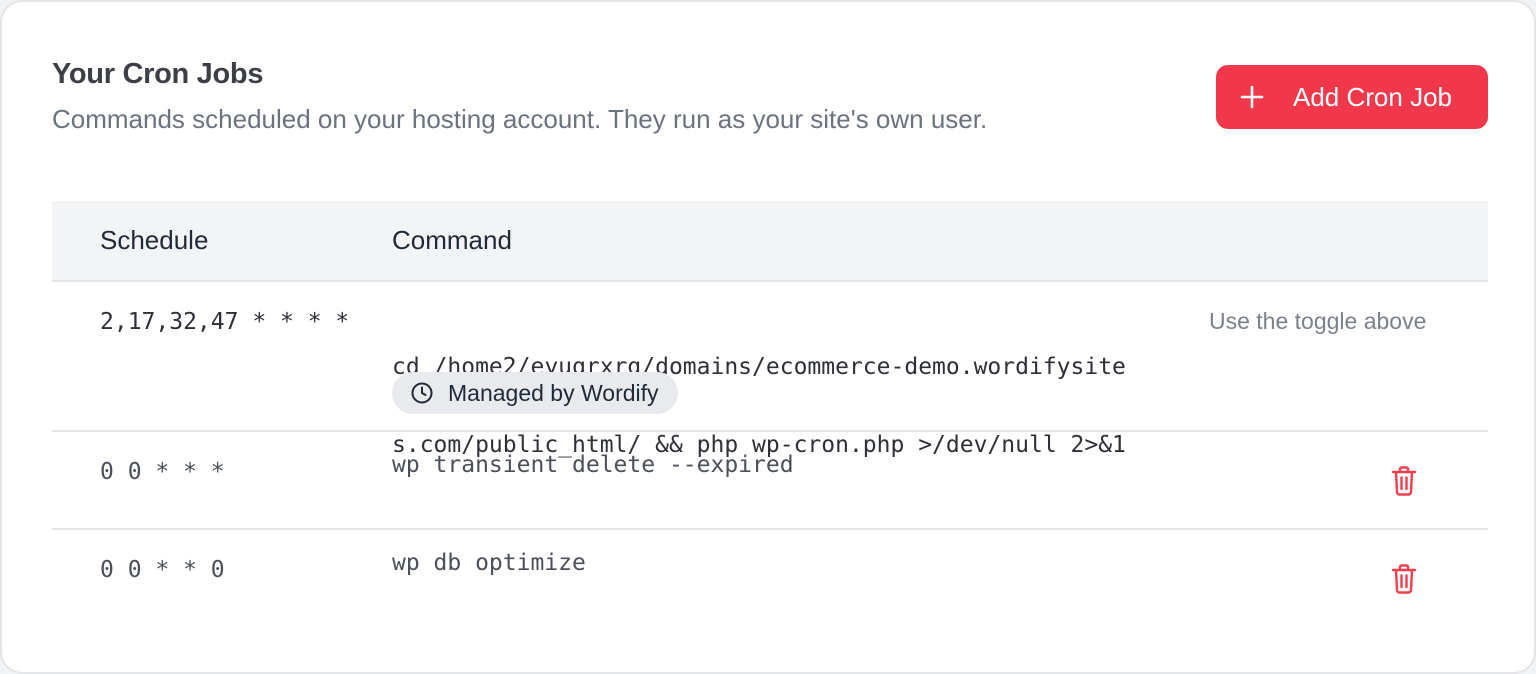 Image resolution: width=1536 pixels, height=674 pixels. Describe the element at coordinates (489, 563) in the screenshot. I see `command-cell: wp db optimize` at that location.